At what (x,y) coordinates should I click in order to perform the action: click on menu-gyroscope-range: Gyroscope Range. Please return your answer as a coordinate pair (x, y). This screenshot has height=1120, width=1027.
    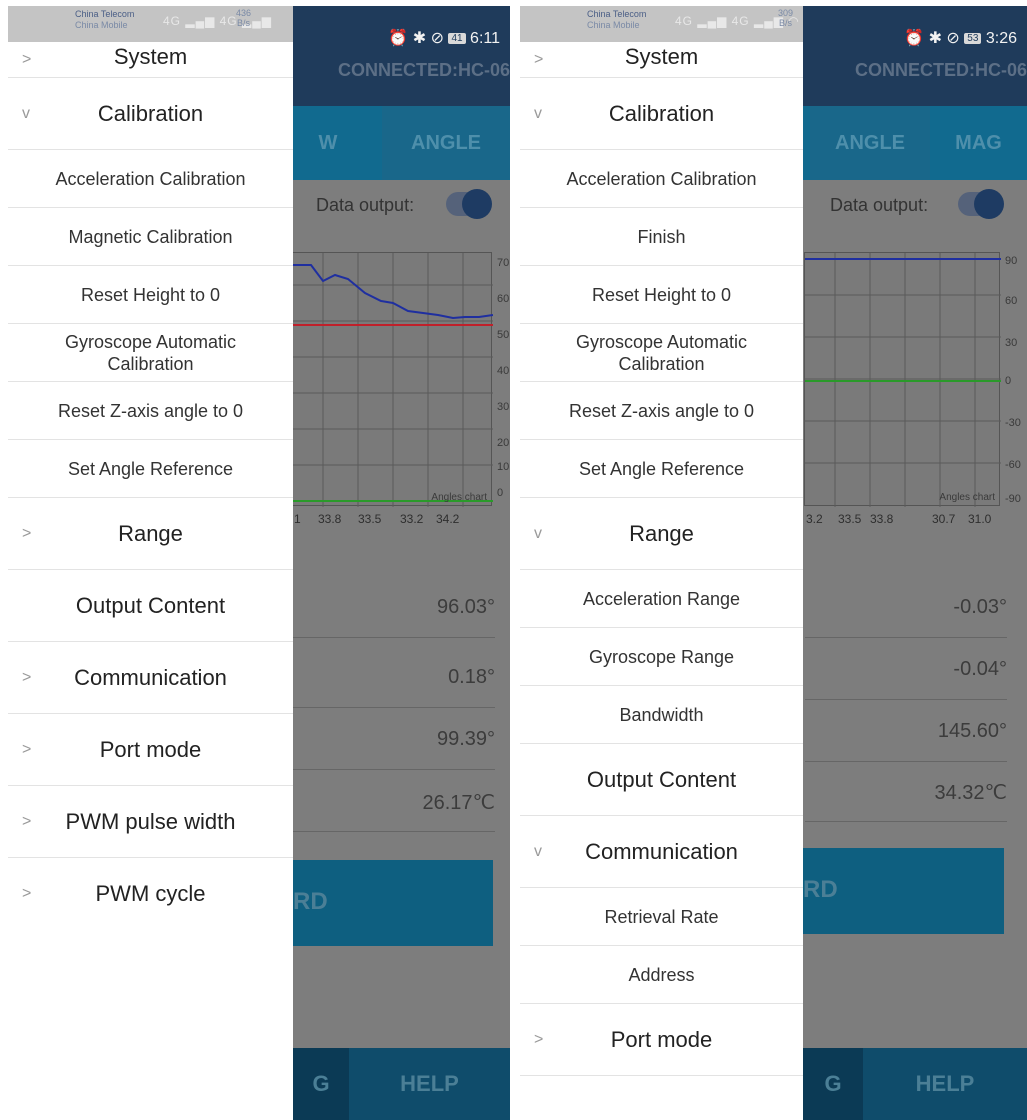
    Looking at the image, I should click on (661, 657).